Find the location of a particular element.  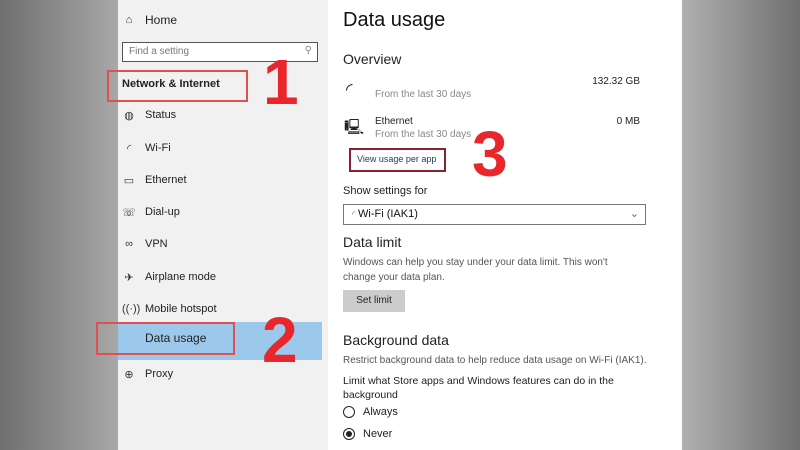

sidebar-item-airplane: ✈ Airplane mode is located at coordinates (223, 277).